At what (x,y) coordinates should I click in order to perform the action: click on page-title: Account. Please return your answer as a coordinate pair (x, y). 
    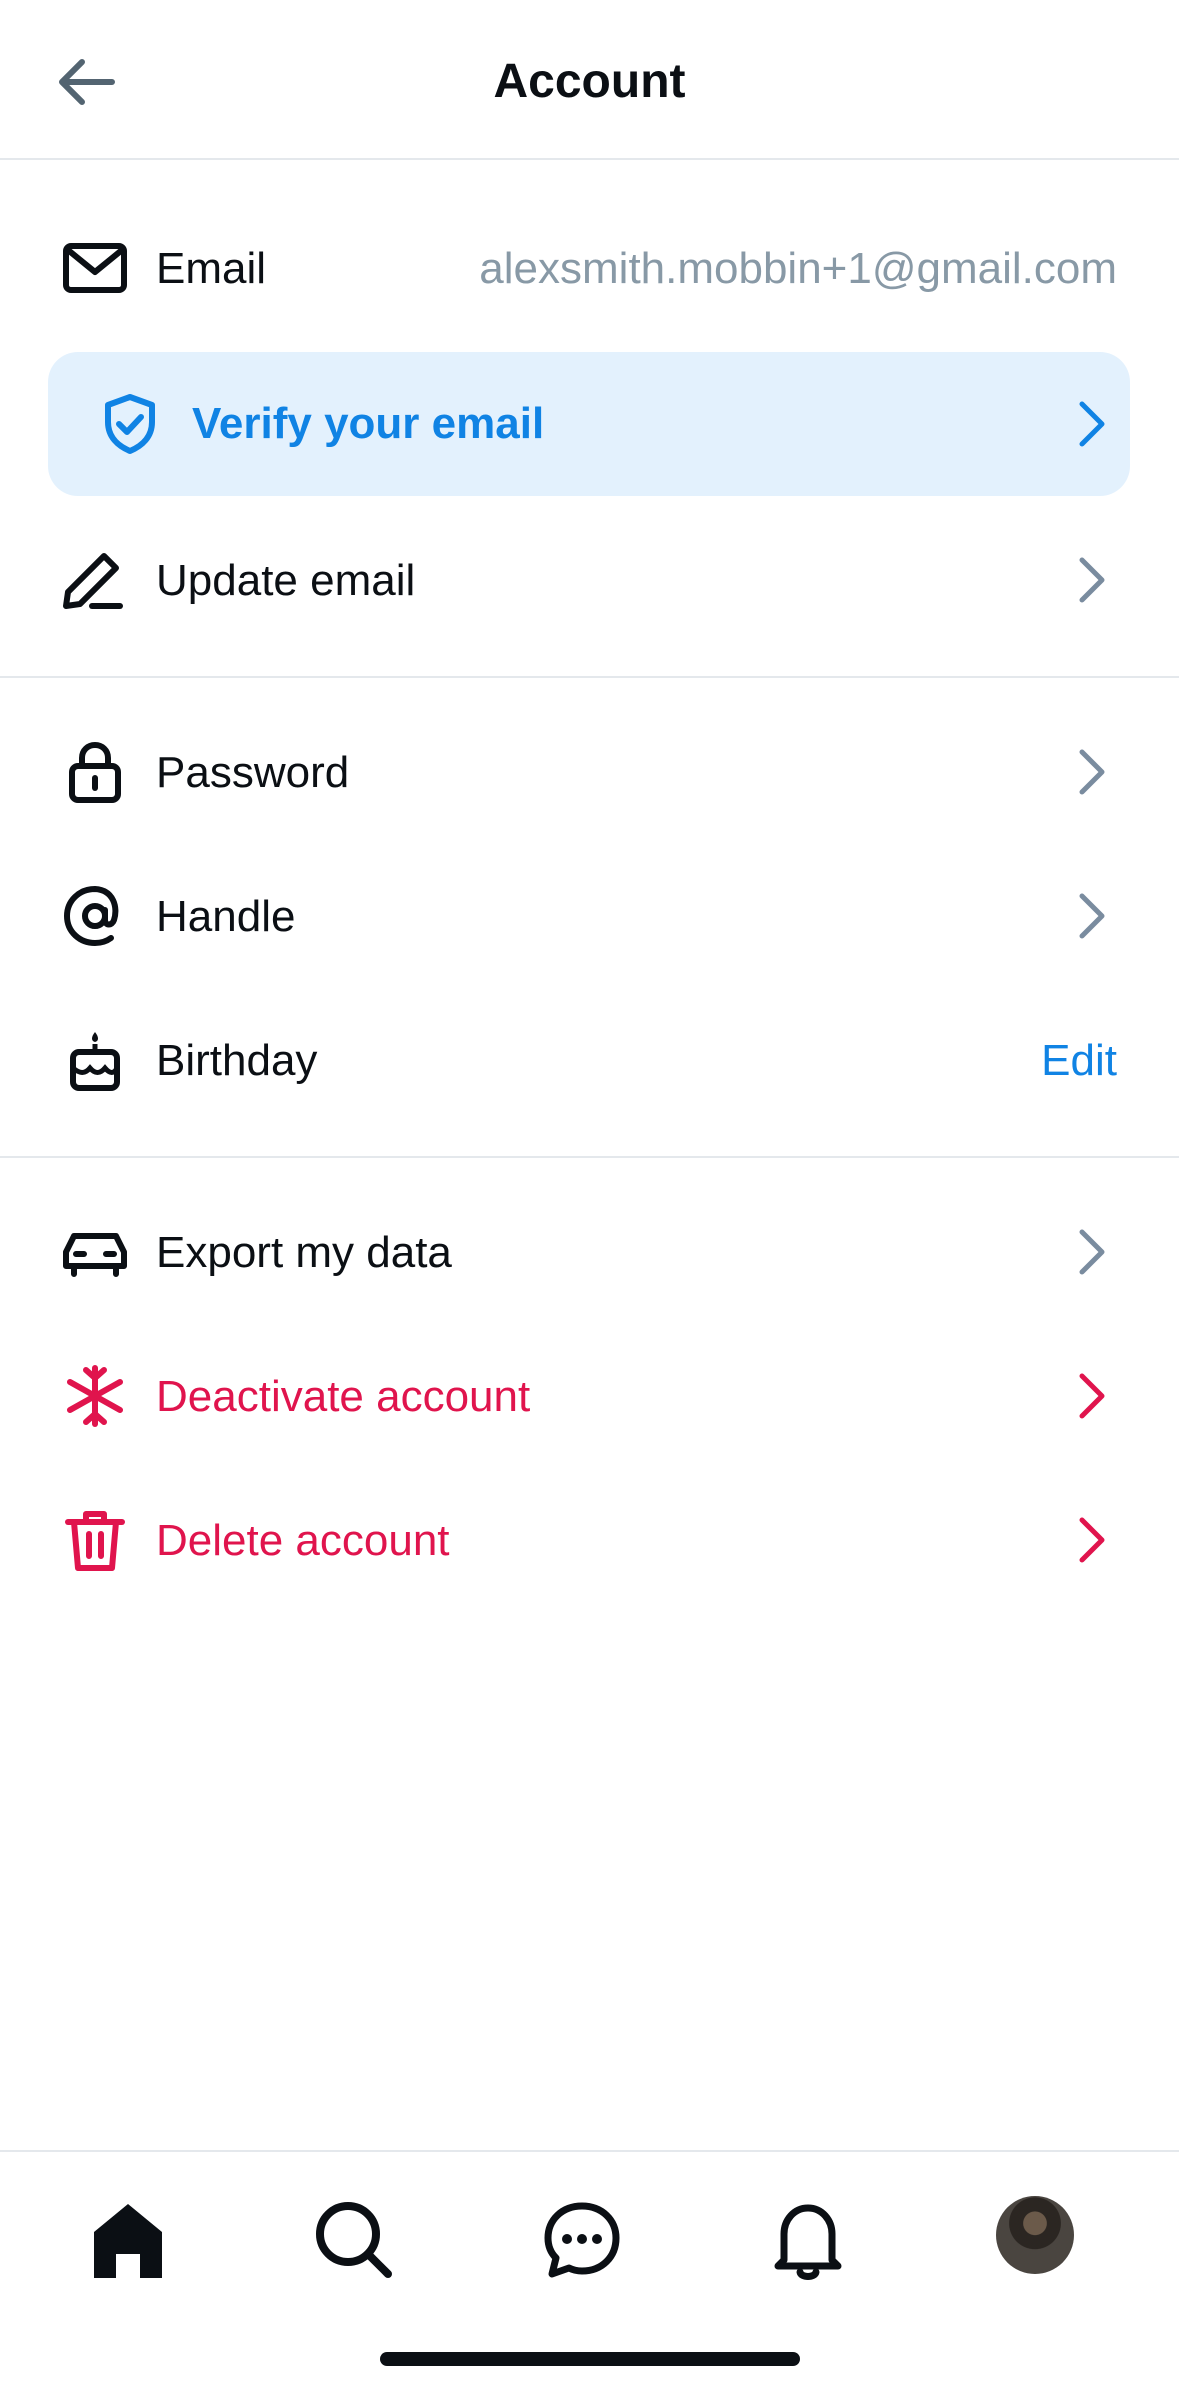
    Looking at the image, I should click on (589, 81).